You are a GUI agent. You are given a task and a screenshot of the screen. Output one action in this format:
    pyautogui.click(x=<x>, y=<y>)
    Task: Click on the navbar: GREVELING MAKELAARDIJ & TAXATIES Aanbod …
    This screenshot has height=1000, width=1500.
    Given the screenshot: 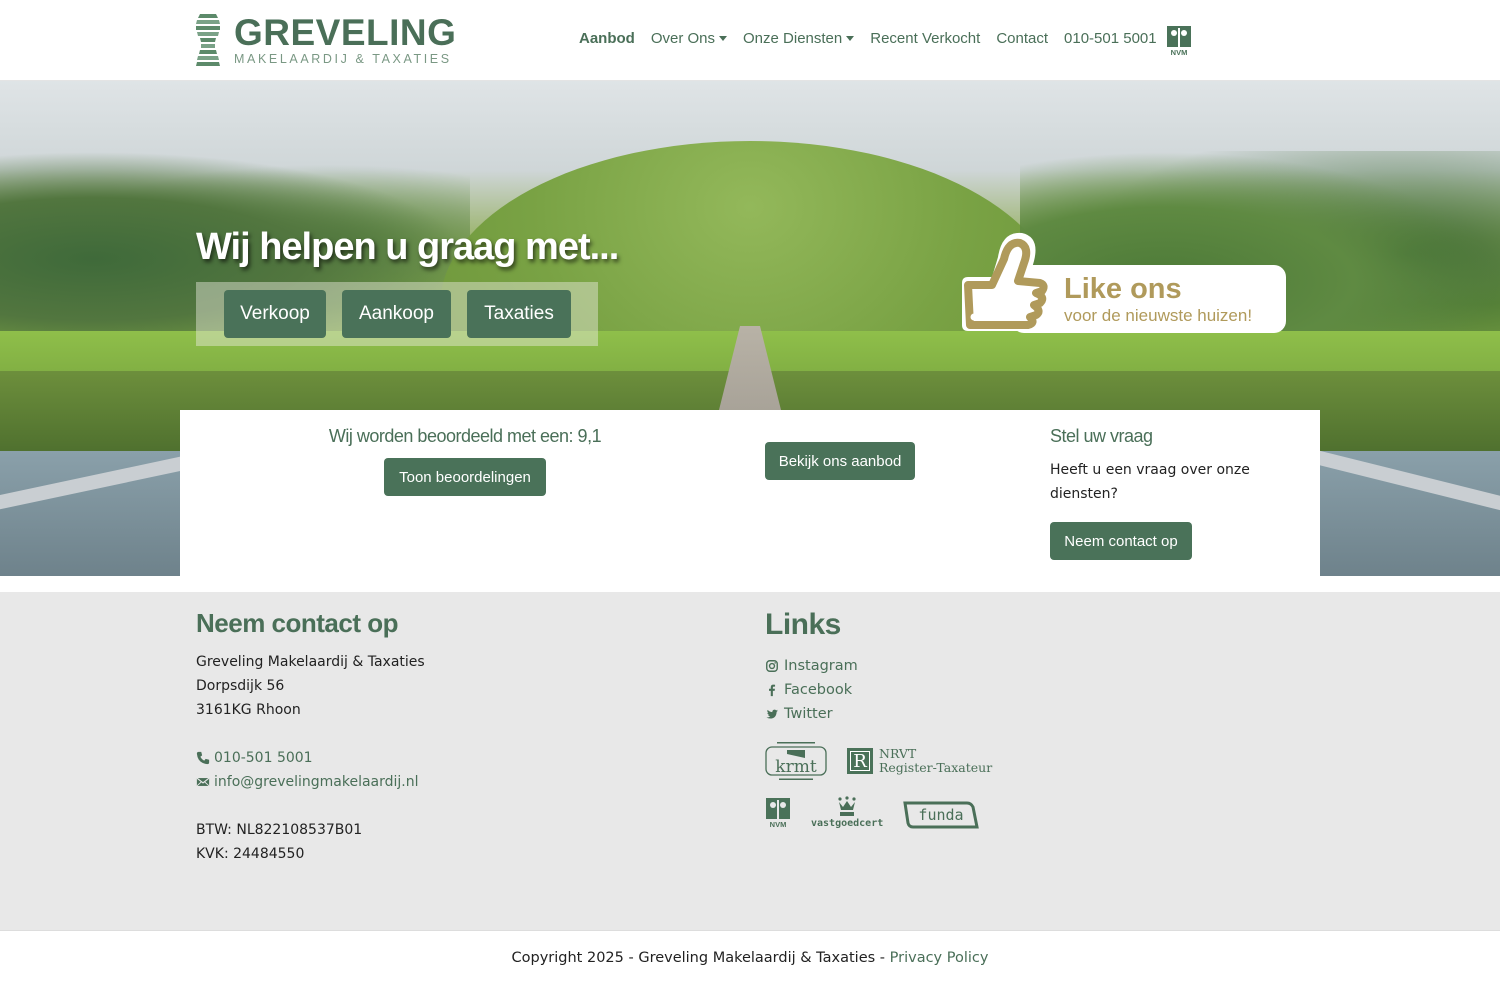 What is the action you would take?
    pyautogui.click(x=750, y=40)
    